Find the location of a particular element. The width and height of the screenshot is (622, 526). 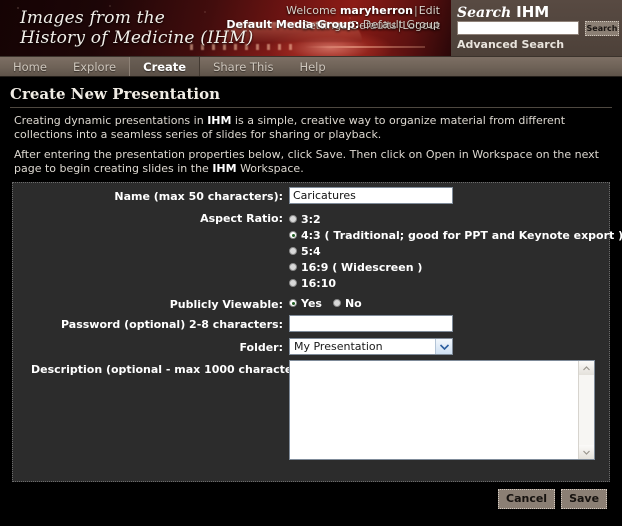

aspect-option-5-4: 5:4 is located at coordinates (455, 251).